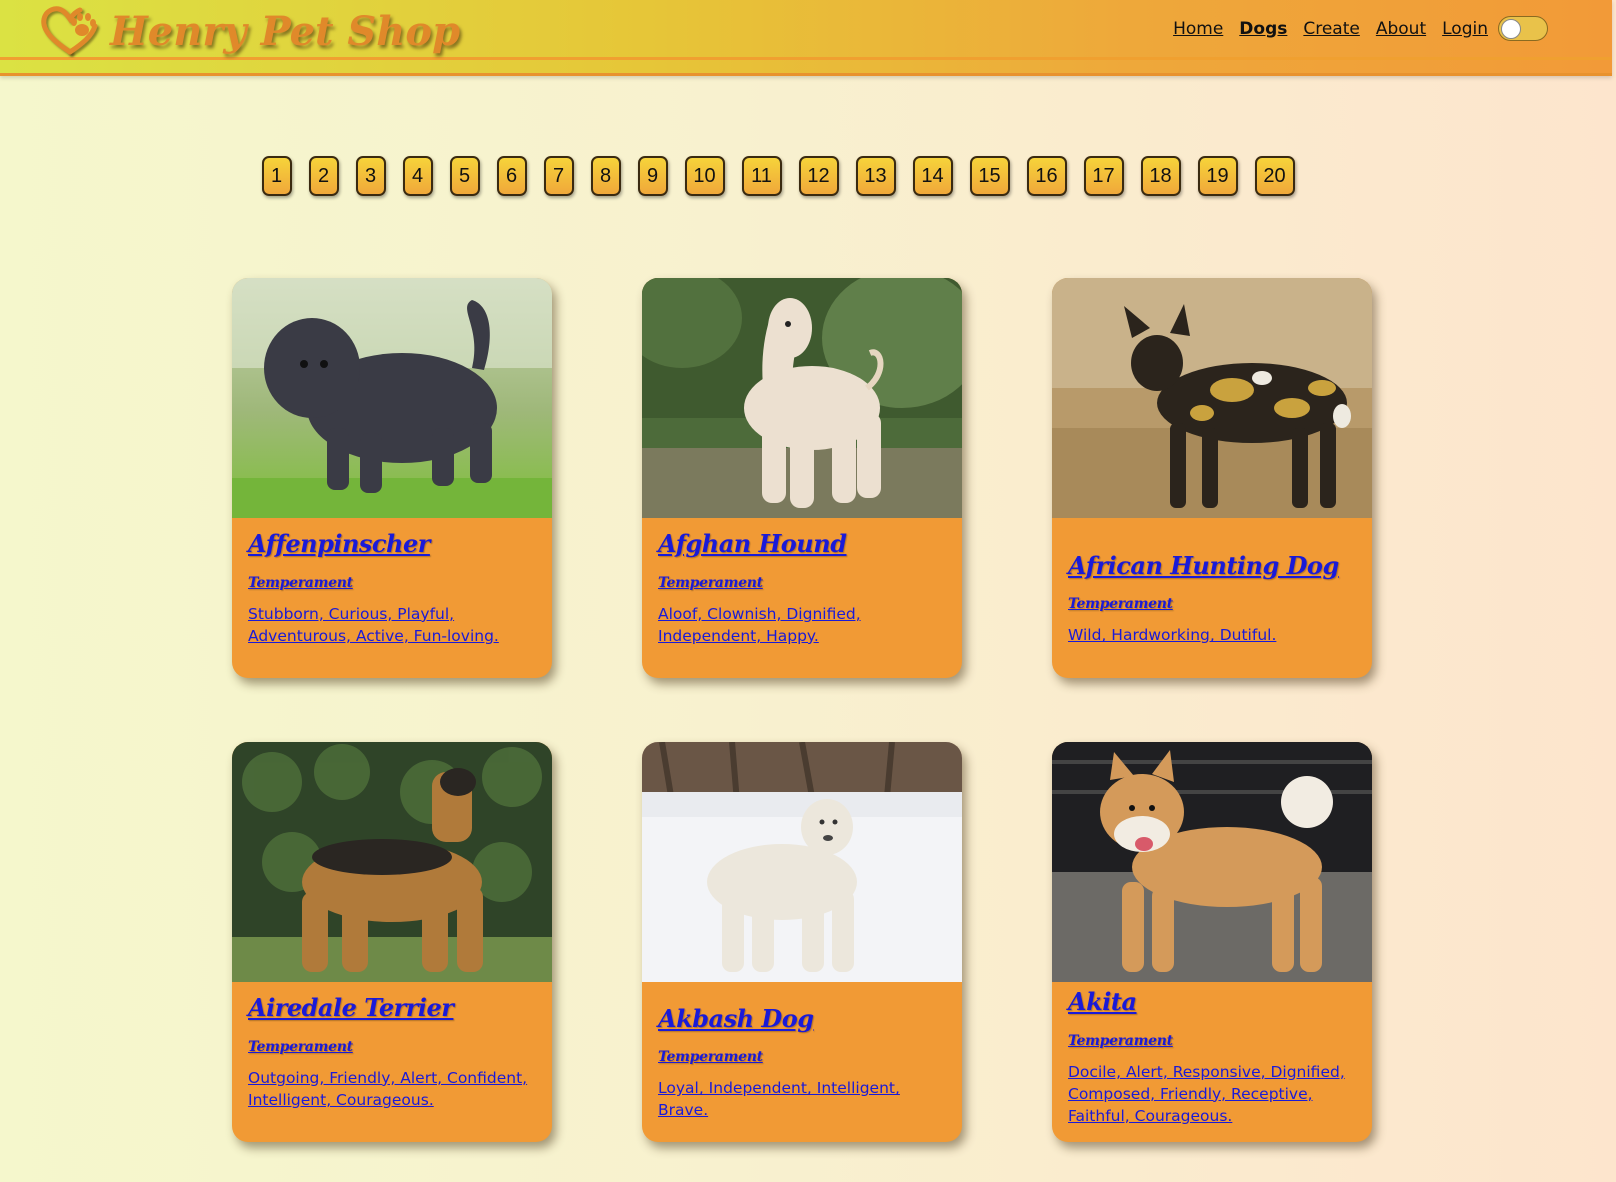  What do you see at coordinates (511, 176) in the screenshot?
I see `page-button-6: 6` at bounding box center [511, 176].